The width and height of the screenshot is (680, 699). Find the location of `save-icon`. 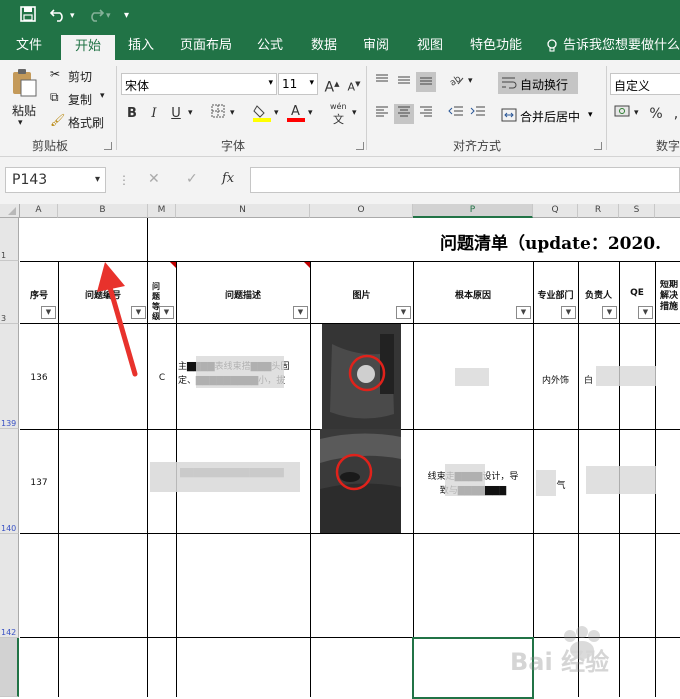

save-icon is located at coordinates (28, 16).